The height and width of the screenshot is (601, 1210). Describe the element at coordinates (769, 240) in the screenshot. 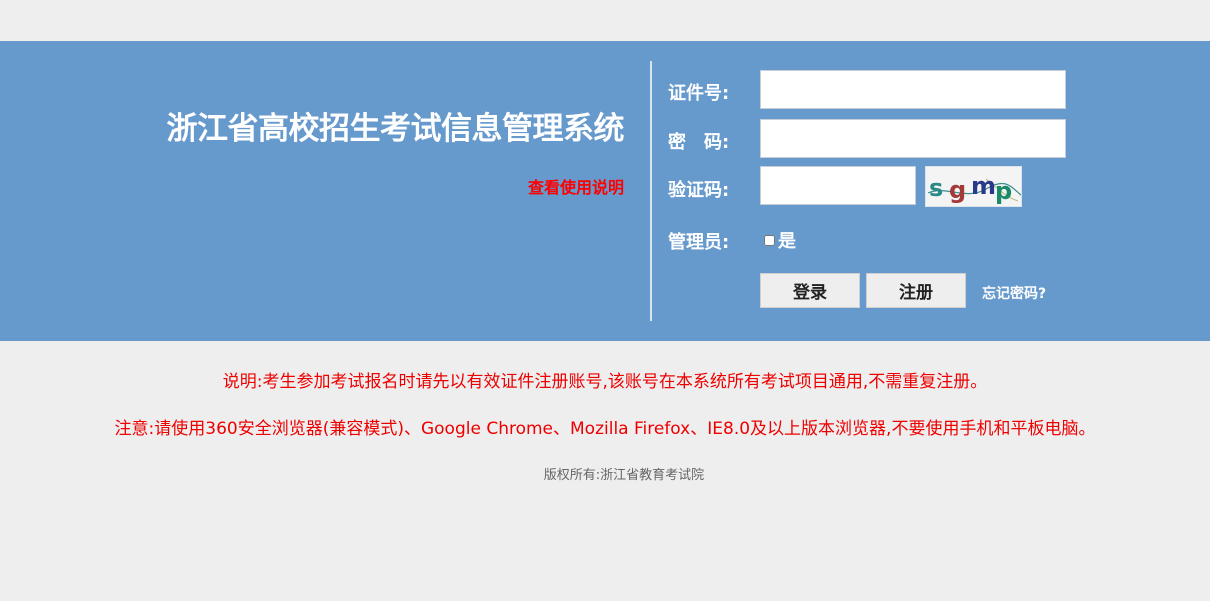

I see `admin-checkbox` at that location.